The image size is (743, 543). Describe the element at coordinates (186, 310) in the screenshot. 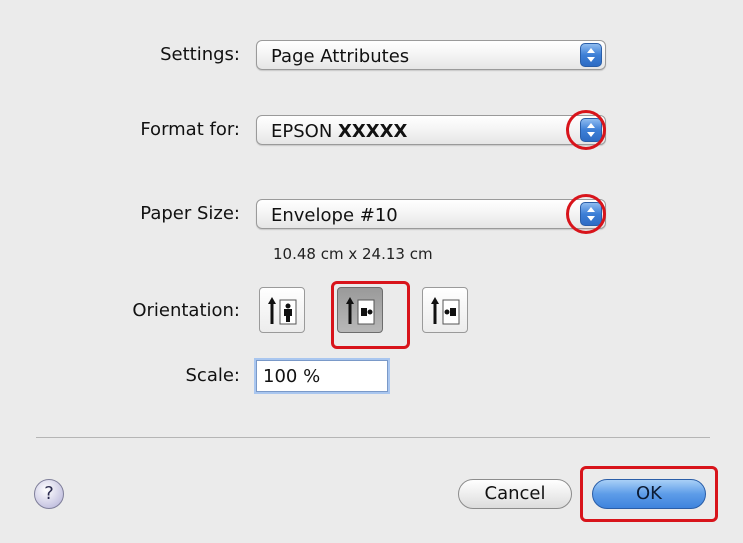

I see `orientation-label: Orientation:` at that location.